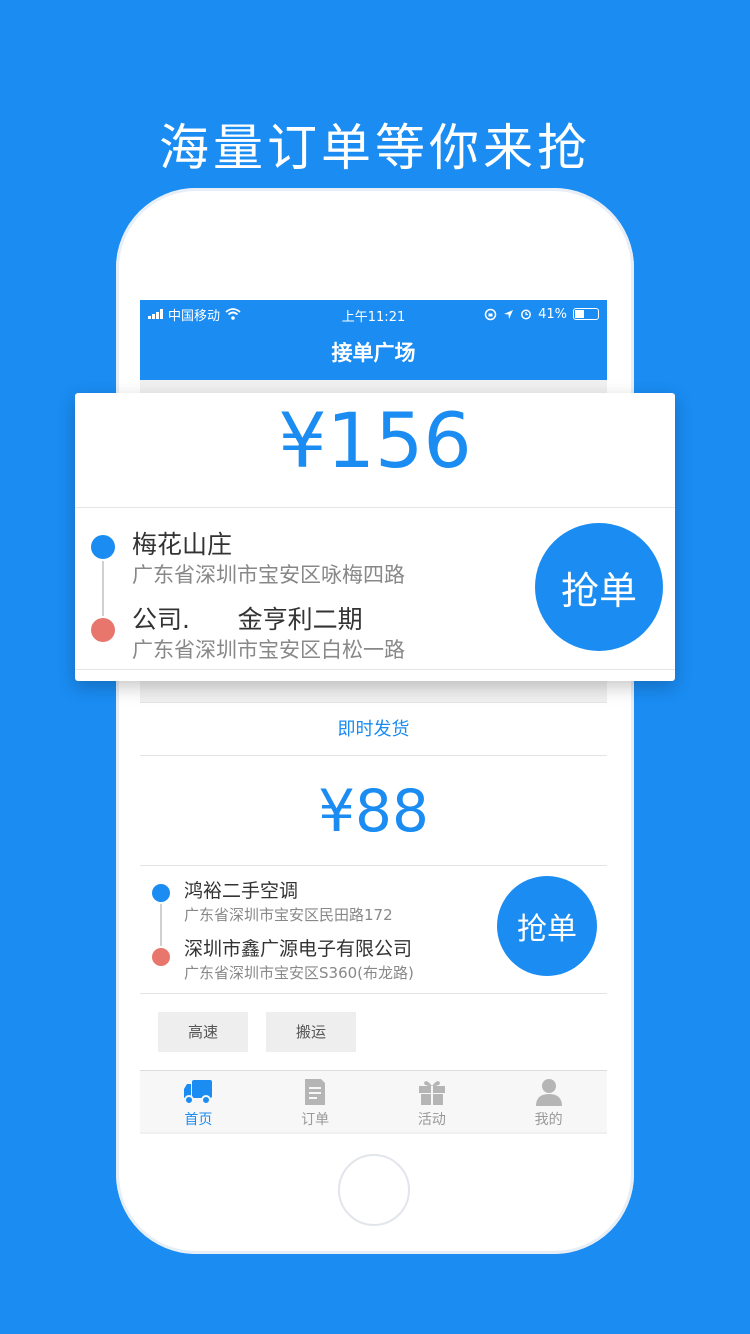 Image resolution: width=750 pixels, height=1334 pixels. I want to click on tab-home: 首页, so click(198, 1101).